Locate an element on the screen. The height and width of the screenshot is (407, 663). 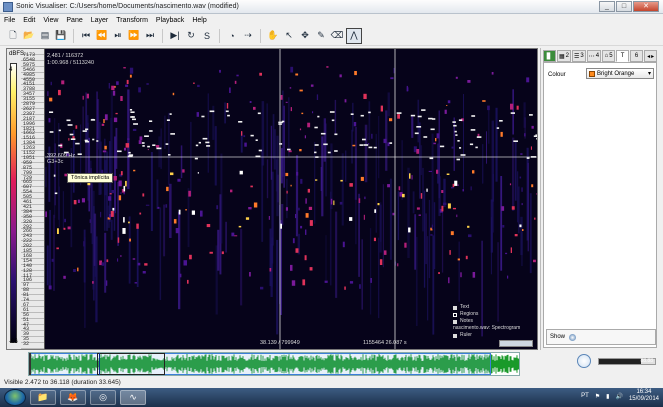
tab-layer-2: ▦ 2 is located at coordinates (564, 56).